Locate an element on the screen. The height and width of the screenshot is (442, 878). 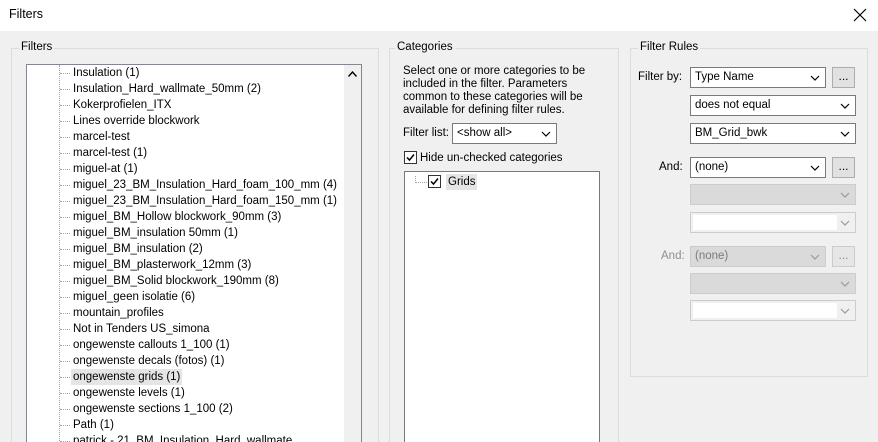
filter-tree-item: miguel_BM_insulation 50mm (1) is located at coordinates (187, 233).